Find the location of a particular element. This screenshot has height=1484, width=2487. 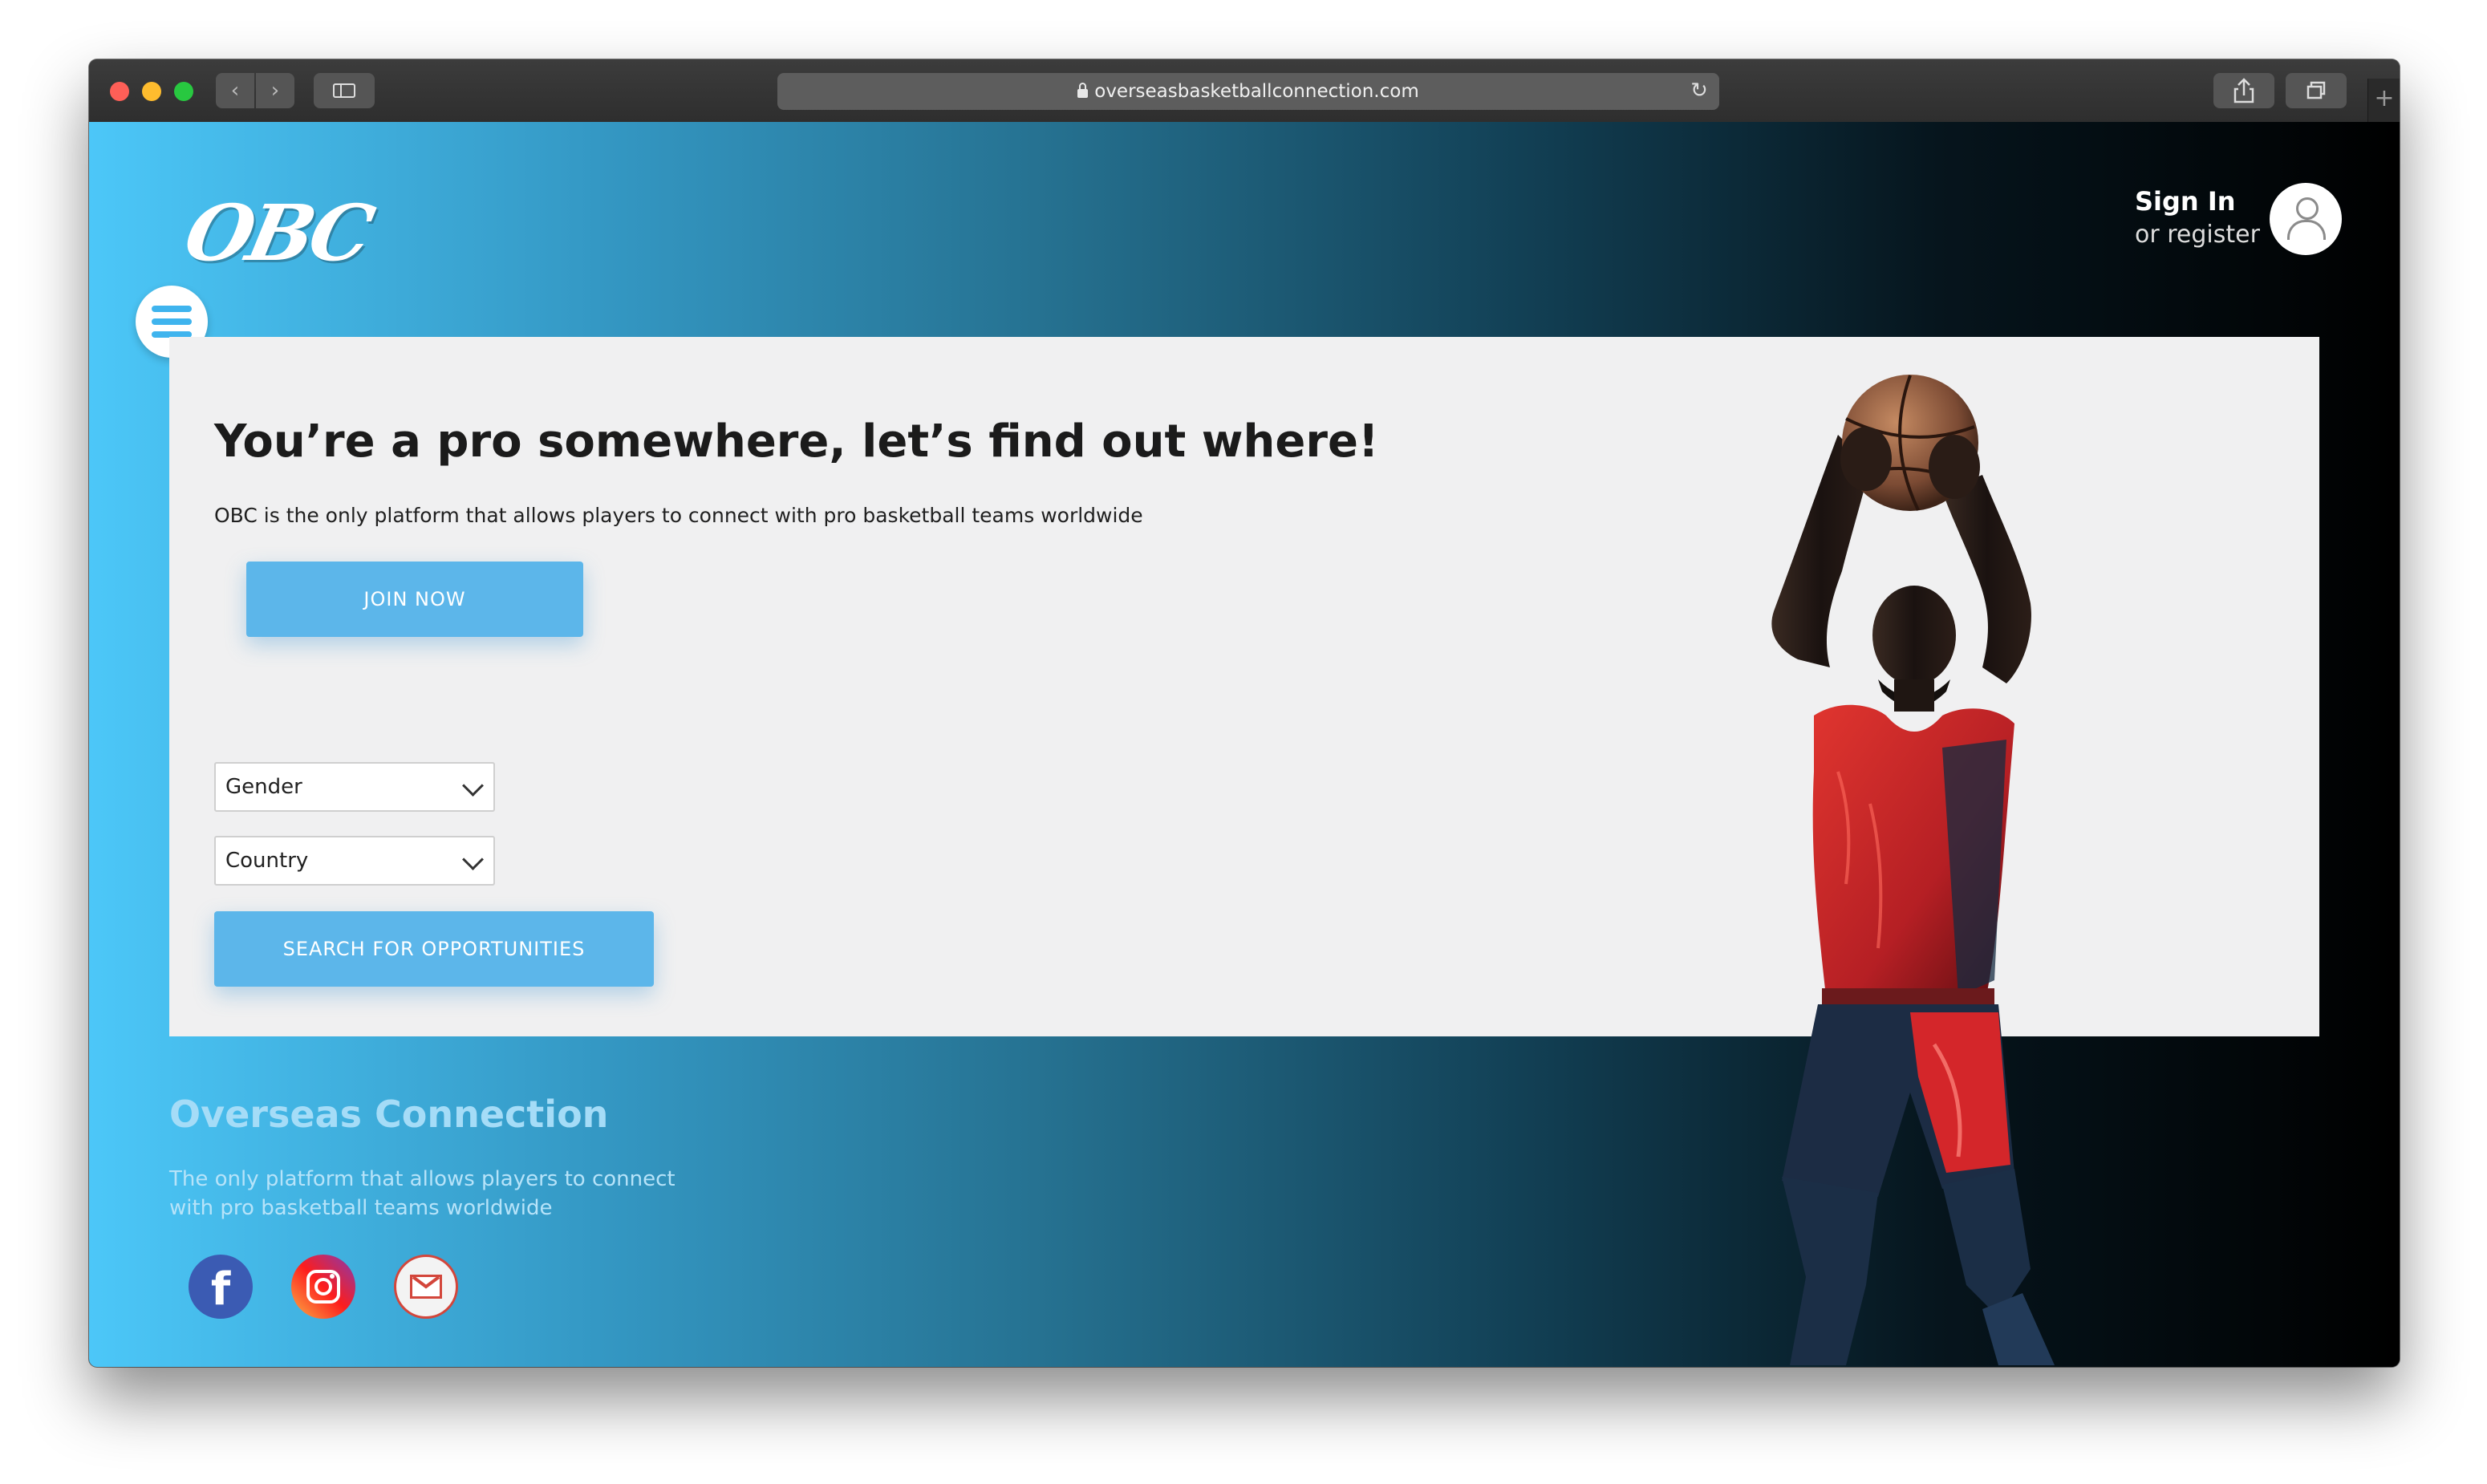

chevron-right-icon: › is located at coordinates (275, 91).